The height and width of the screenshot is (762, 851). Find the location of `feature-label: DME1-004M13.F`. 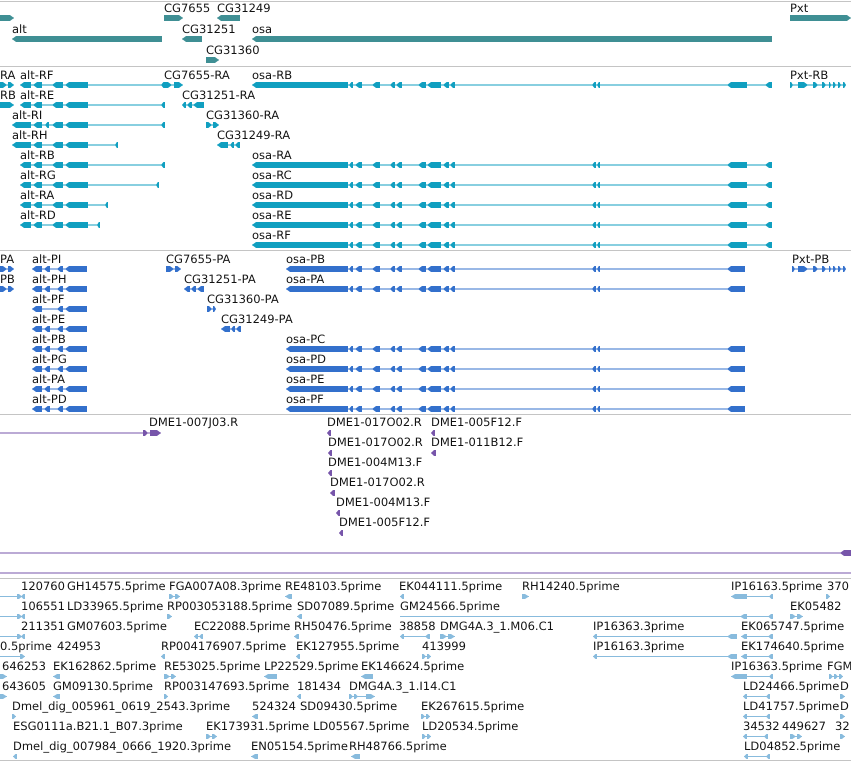

feature-label: DME1-004M13.F is located at coordinates (375, 462).